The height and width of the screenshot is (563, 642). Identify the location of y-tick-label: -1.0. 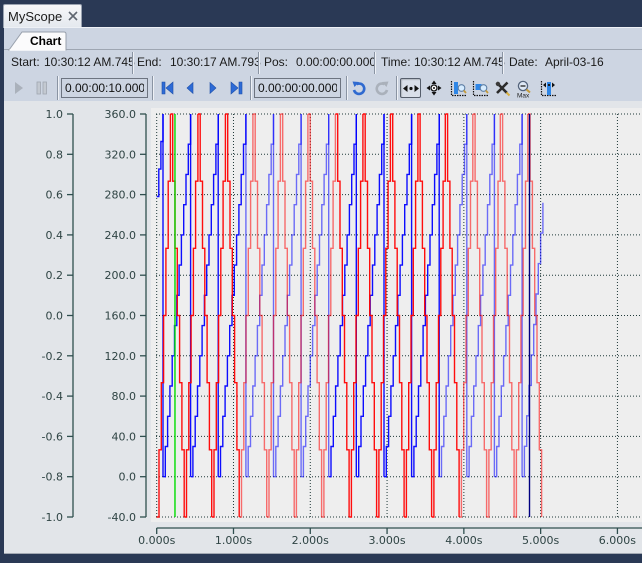
(52, 517).